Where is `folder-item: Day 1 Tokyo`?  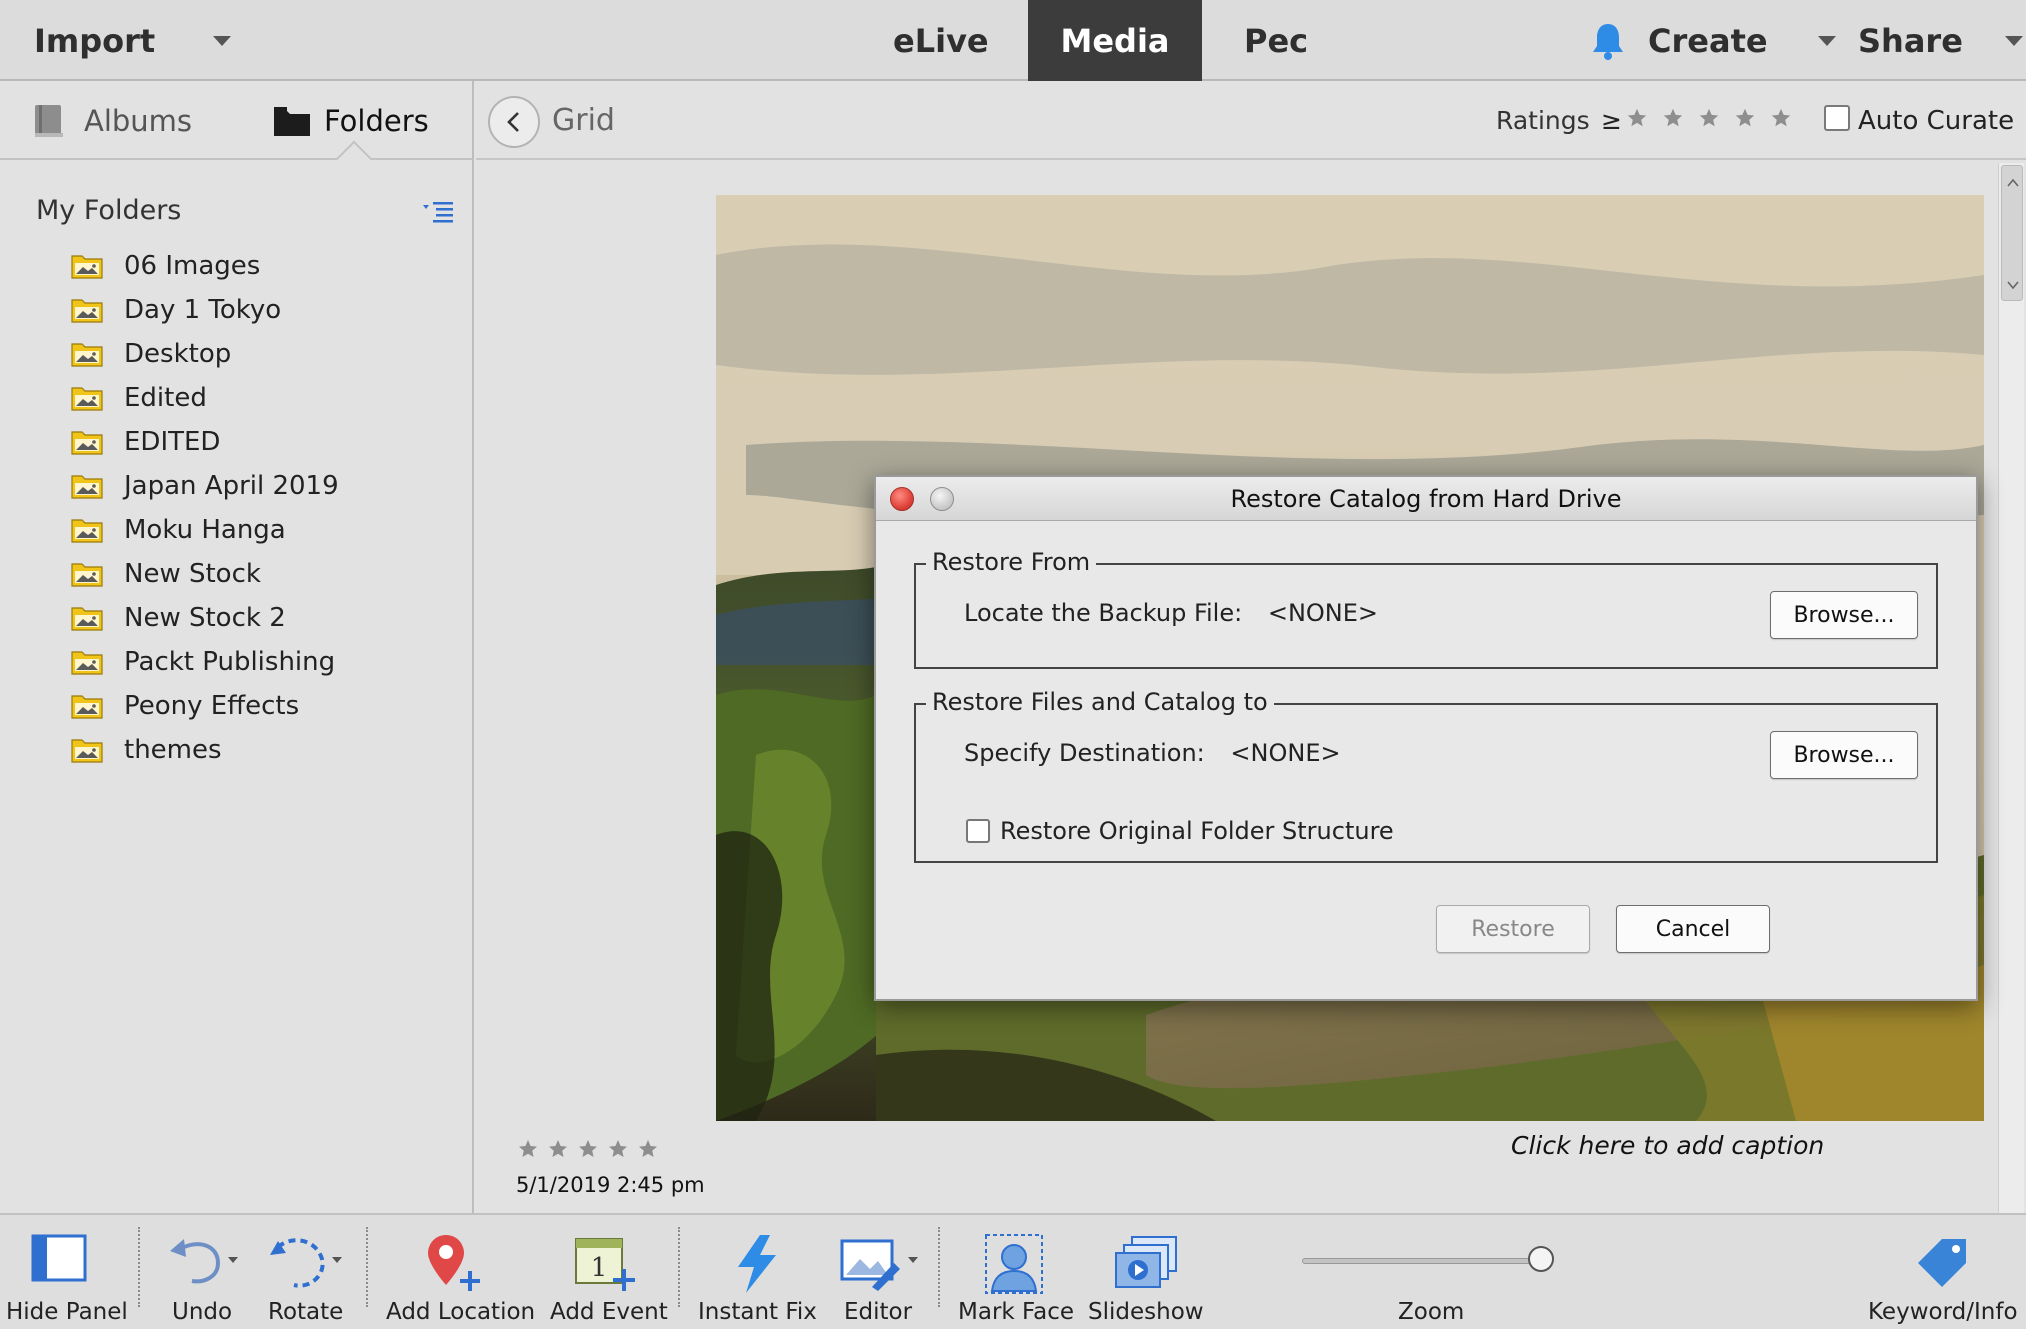
folder-item: Day 1 Tokyo is located at coordinates (270, 310).